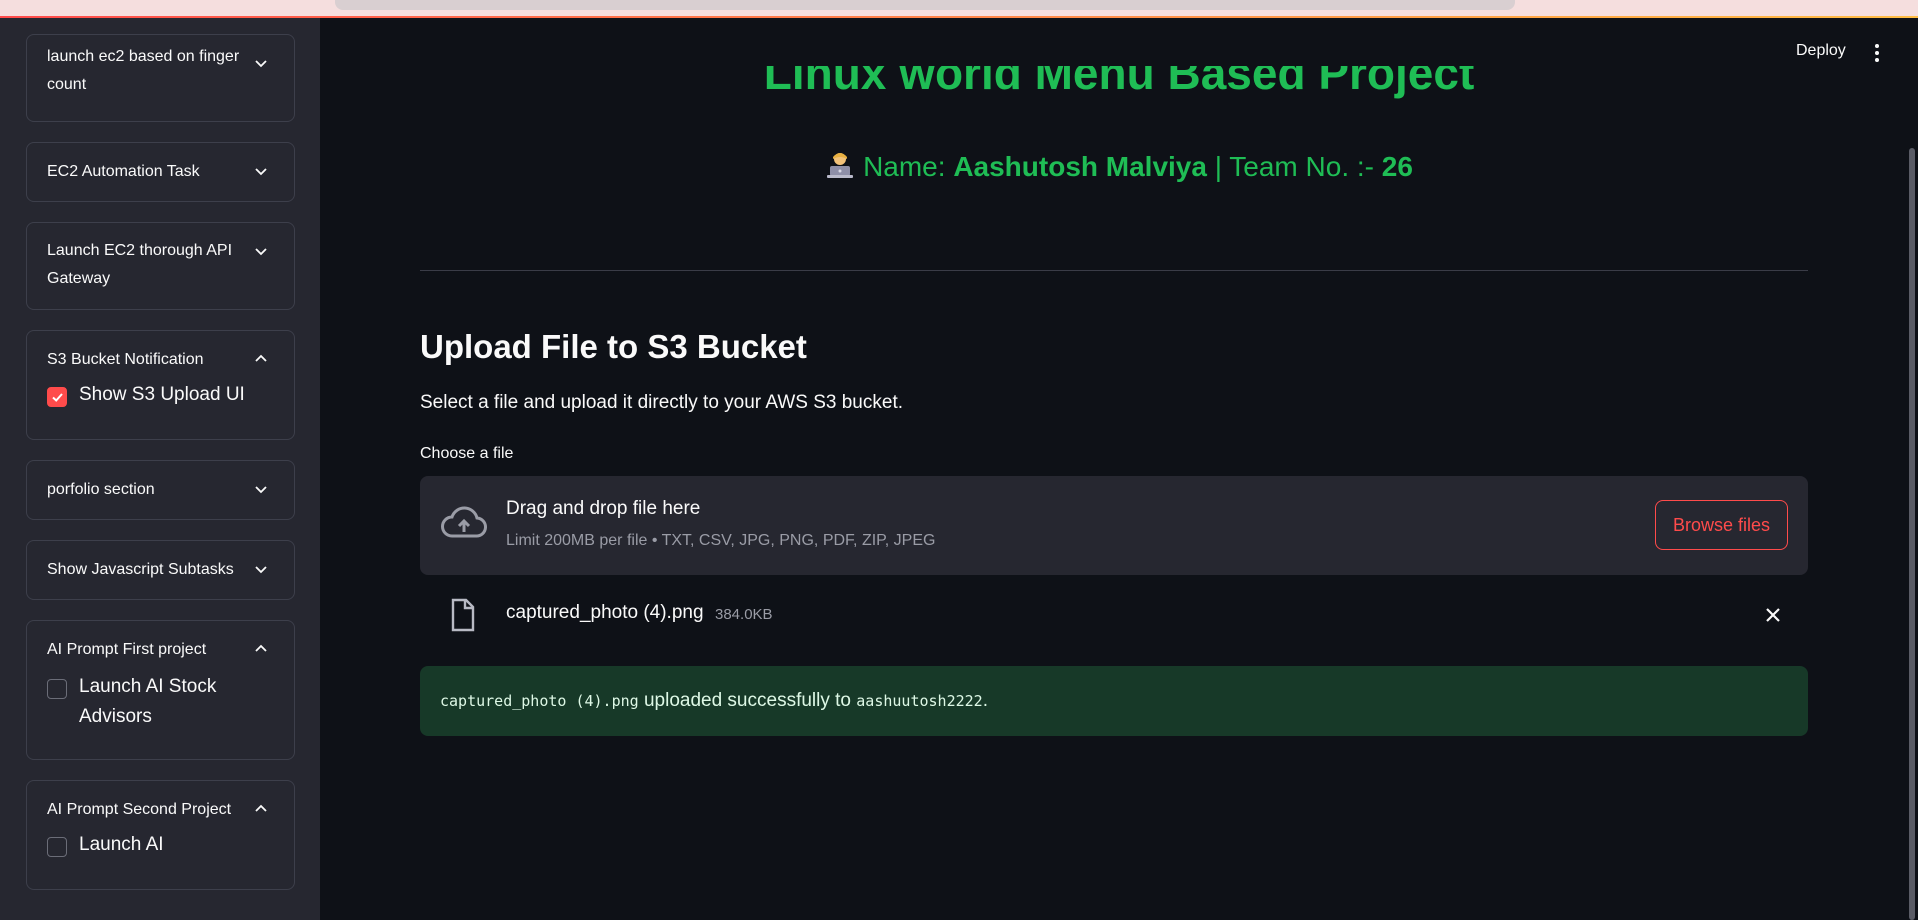 The height and width of the screenshot is (920, 1918). I want to click on browser-top-strip, so click(959, 9).